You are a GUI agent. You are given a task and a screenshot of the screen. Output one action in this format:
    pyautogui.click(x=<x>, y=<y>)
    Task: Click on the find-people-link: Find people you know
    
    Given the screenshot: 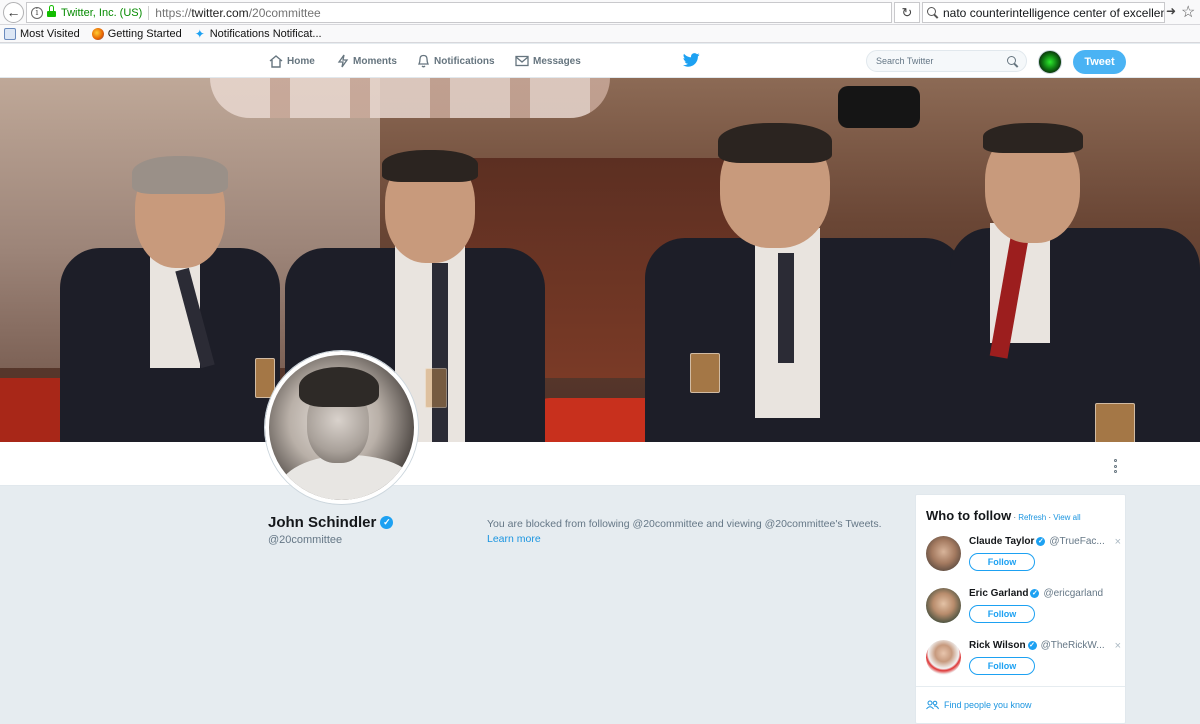 What is the action you would take?
    pyautogui.click(x=979, y=705)
    